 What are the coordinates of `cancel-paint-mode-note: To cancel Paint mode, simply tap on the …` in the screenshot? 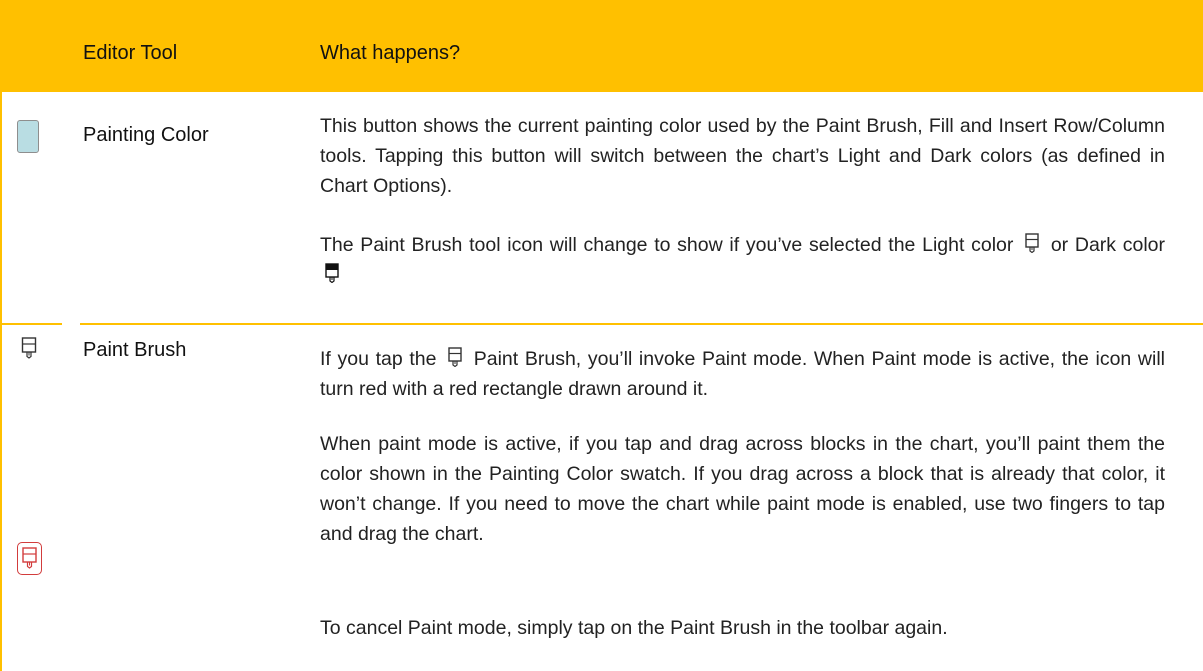 It's located at (634, 628).